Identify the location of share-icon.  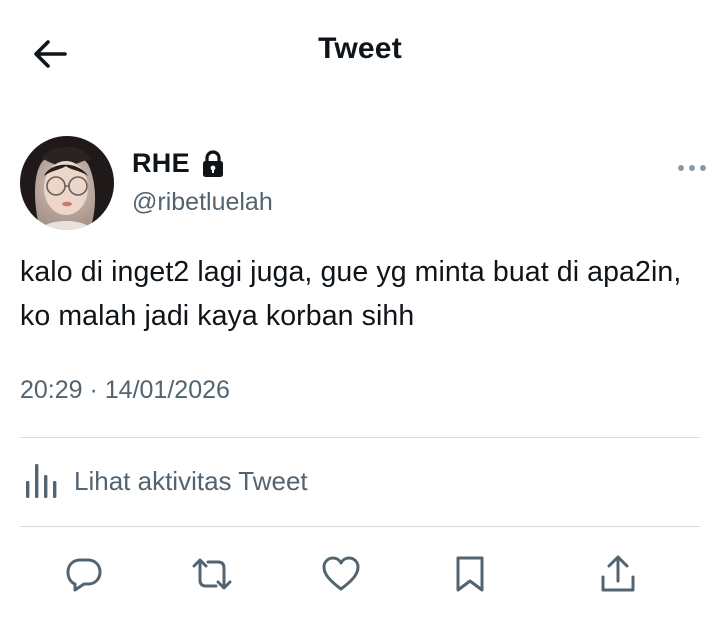
(618, 573).